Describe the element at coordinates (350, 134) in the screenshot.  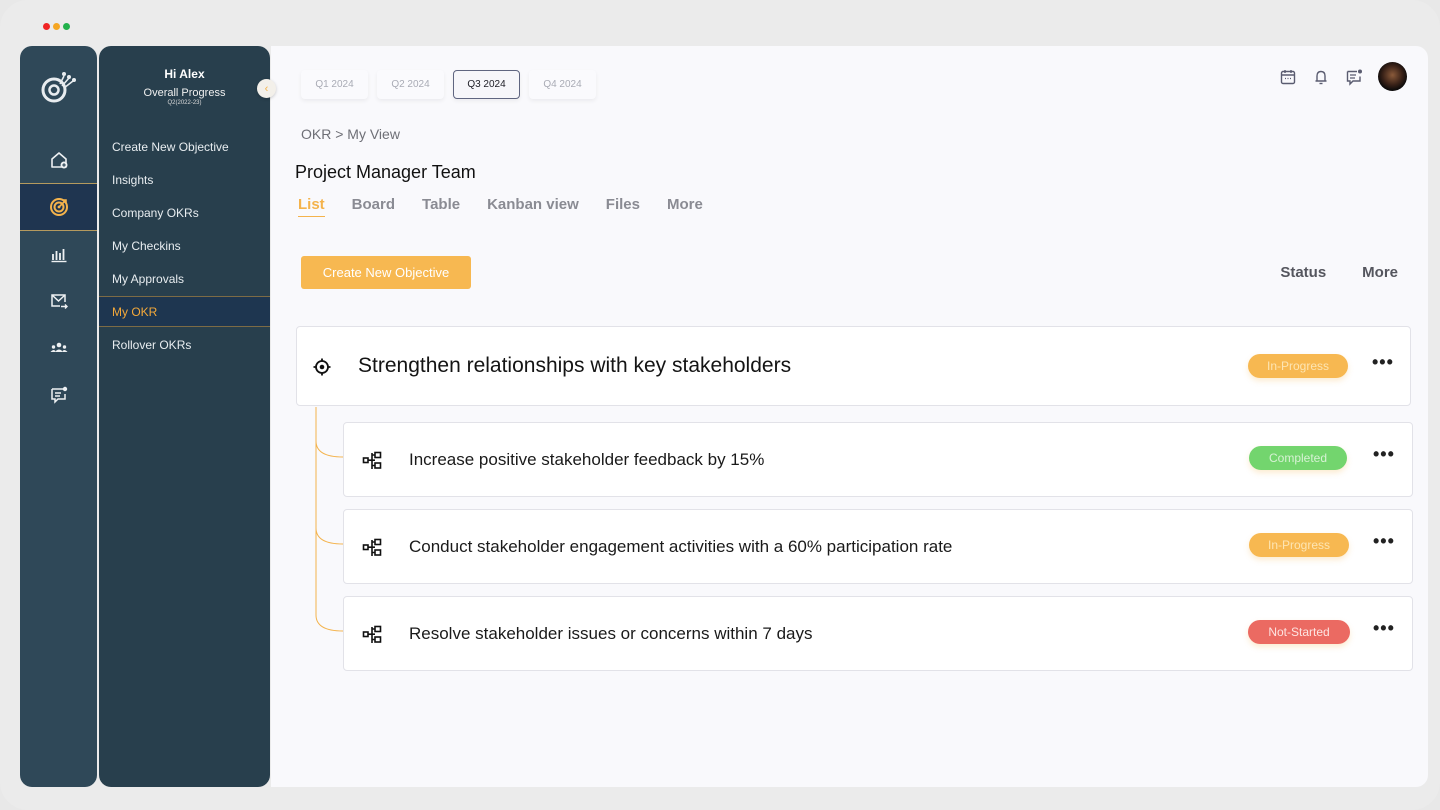
I see `breadcrumb: OKR > My View` at that location.